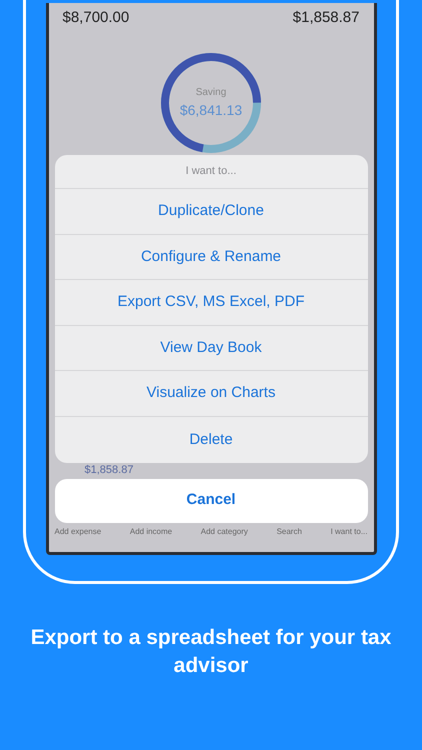  What do you see at coordinates (211, 500) in the screenshot?
I see `cancel-button: Cancel` at bounding box center [211, 500].